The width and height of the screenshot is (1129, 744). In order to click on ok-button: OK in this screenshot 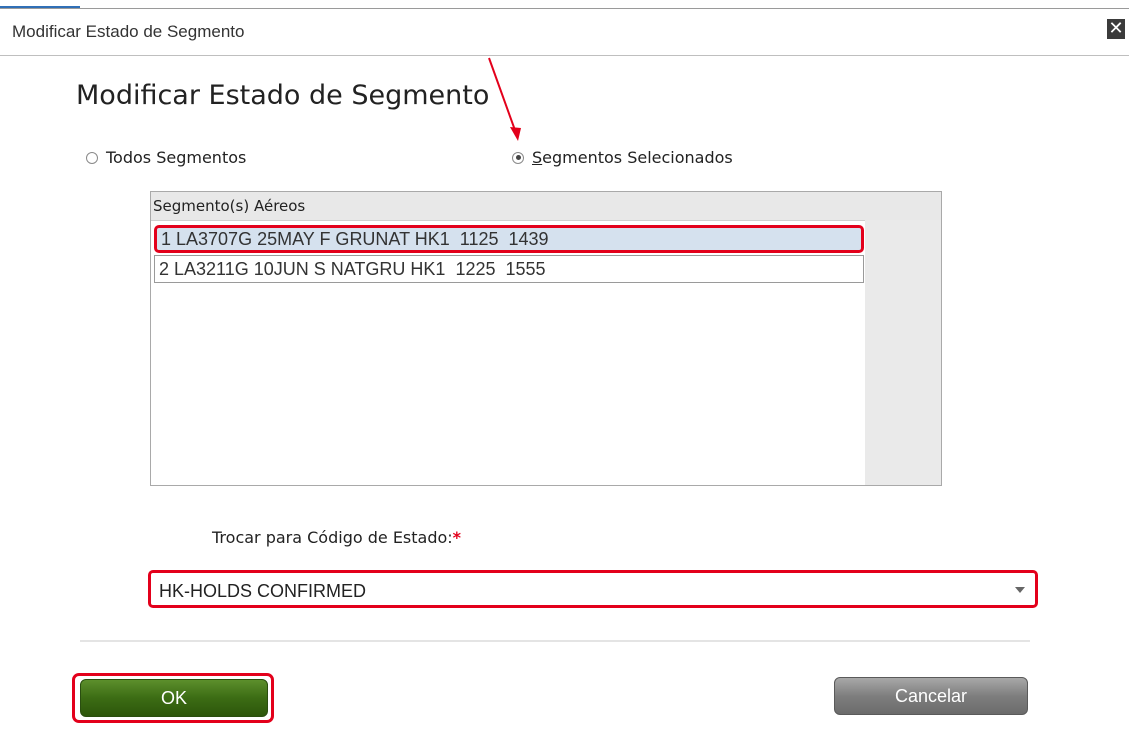, I will do `click(174, 698)`.